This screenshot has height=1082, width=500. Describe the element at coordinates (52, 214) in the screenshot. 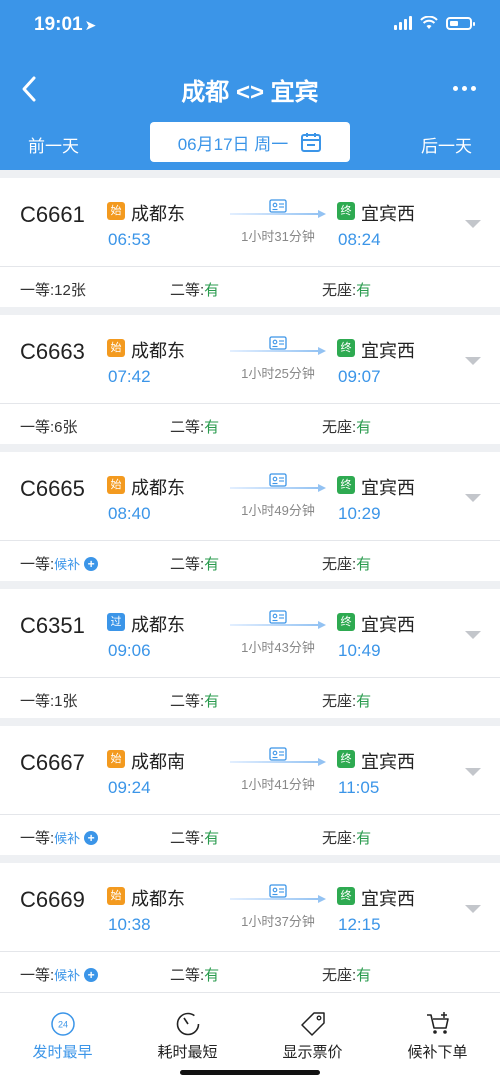

I see `train-number: C6661` at that location.